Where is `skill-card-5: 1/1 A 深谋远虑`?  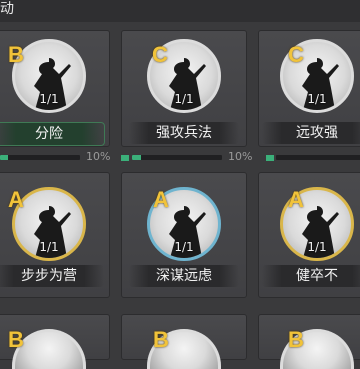 skill-card-5: 1/1 A 深谋远虑 is located at coordinates (184, 235).